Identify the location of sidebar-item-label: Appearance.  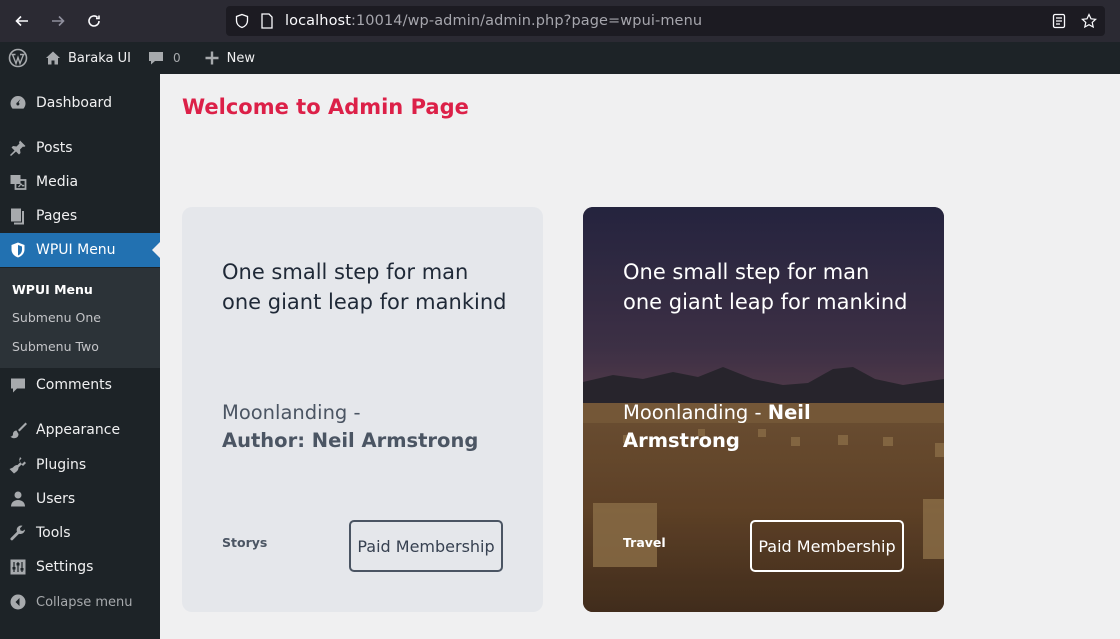
(78, 430).